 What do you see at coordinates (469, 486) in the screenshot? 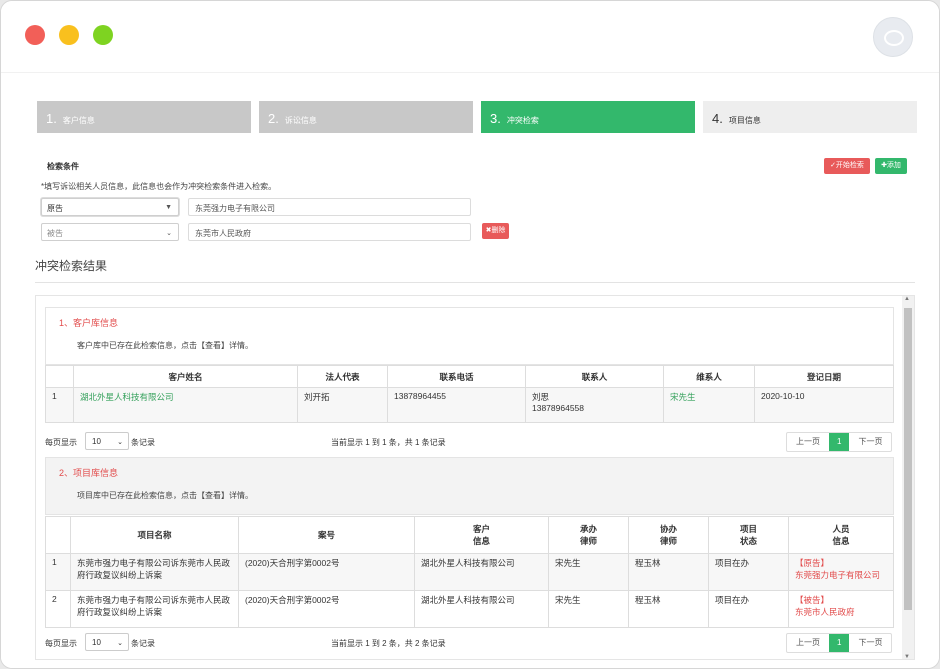
I see `project-section-header: 2、项目库信息 项目库中已存在此检索信息，点击【查看】详情。` at bounding box center [469, 486].